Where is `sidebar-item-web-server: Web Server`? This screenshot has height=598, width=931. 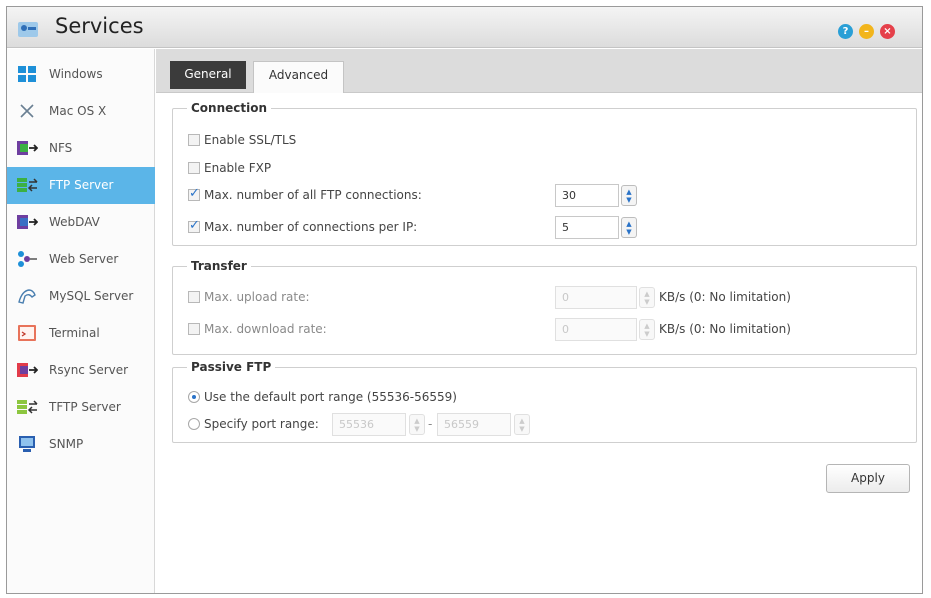
sidebar-item-web-server: Web Server is located at coordinates (81, 259).